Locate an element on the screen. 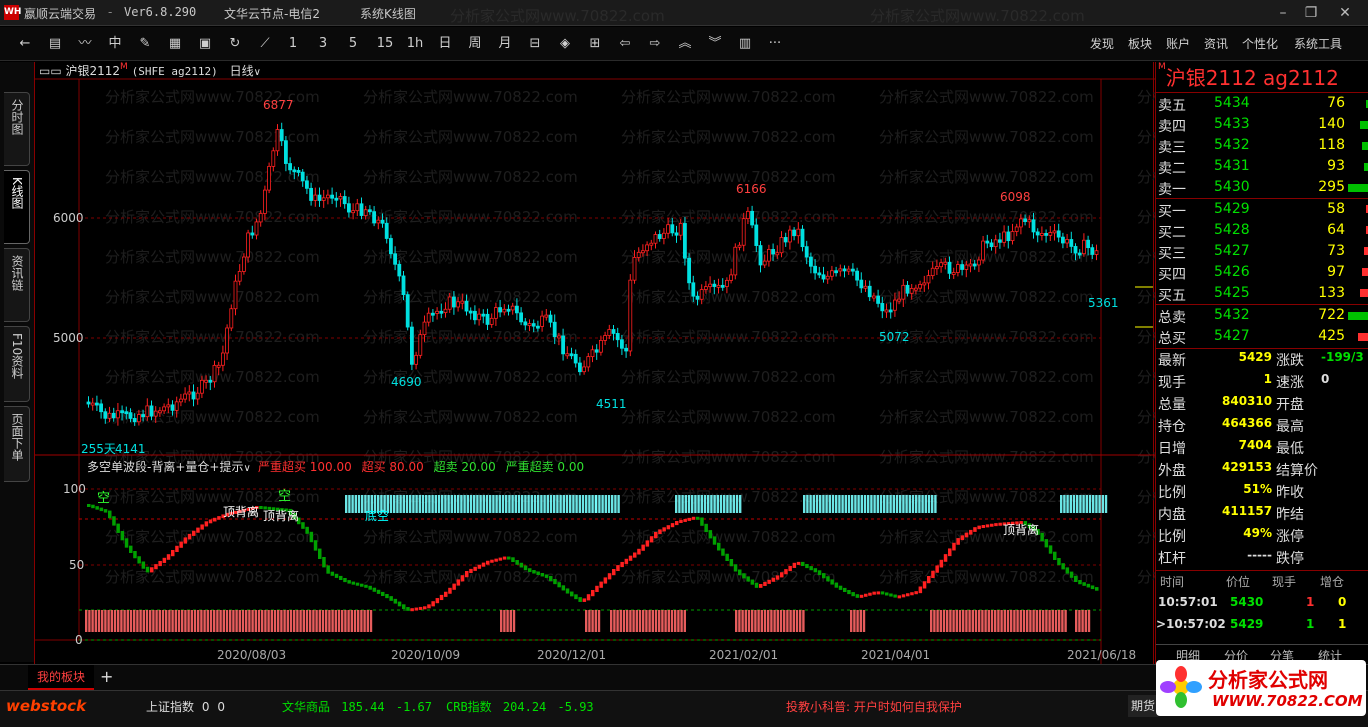 This screenshot has height=727, width=1368. period-day: 日 is located at coordinates (445, 44).